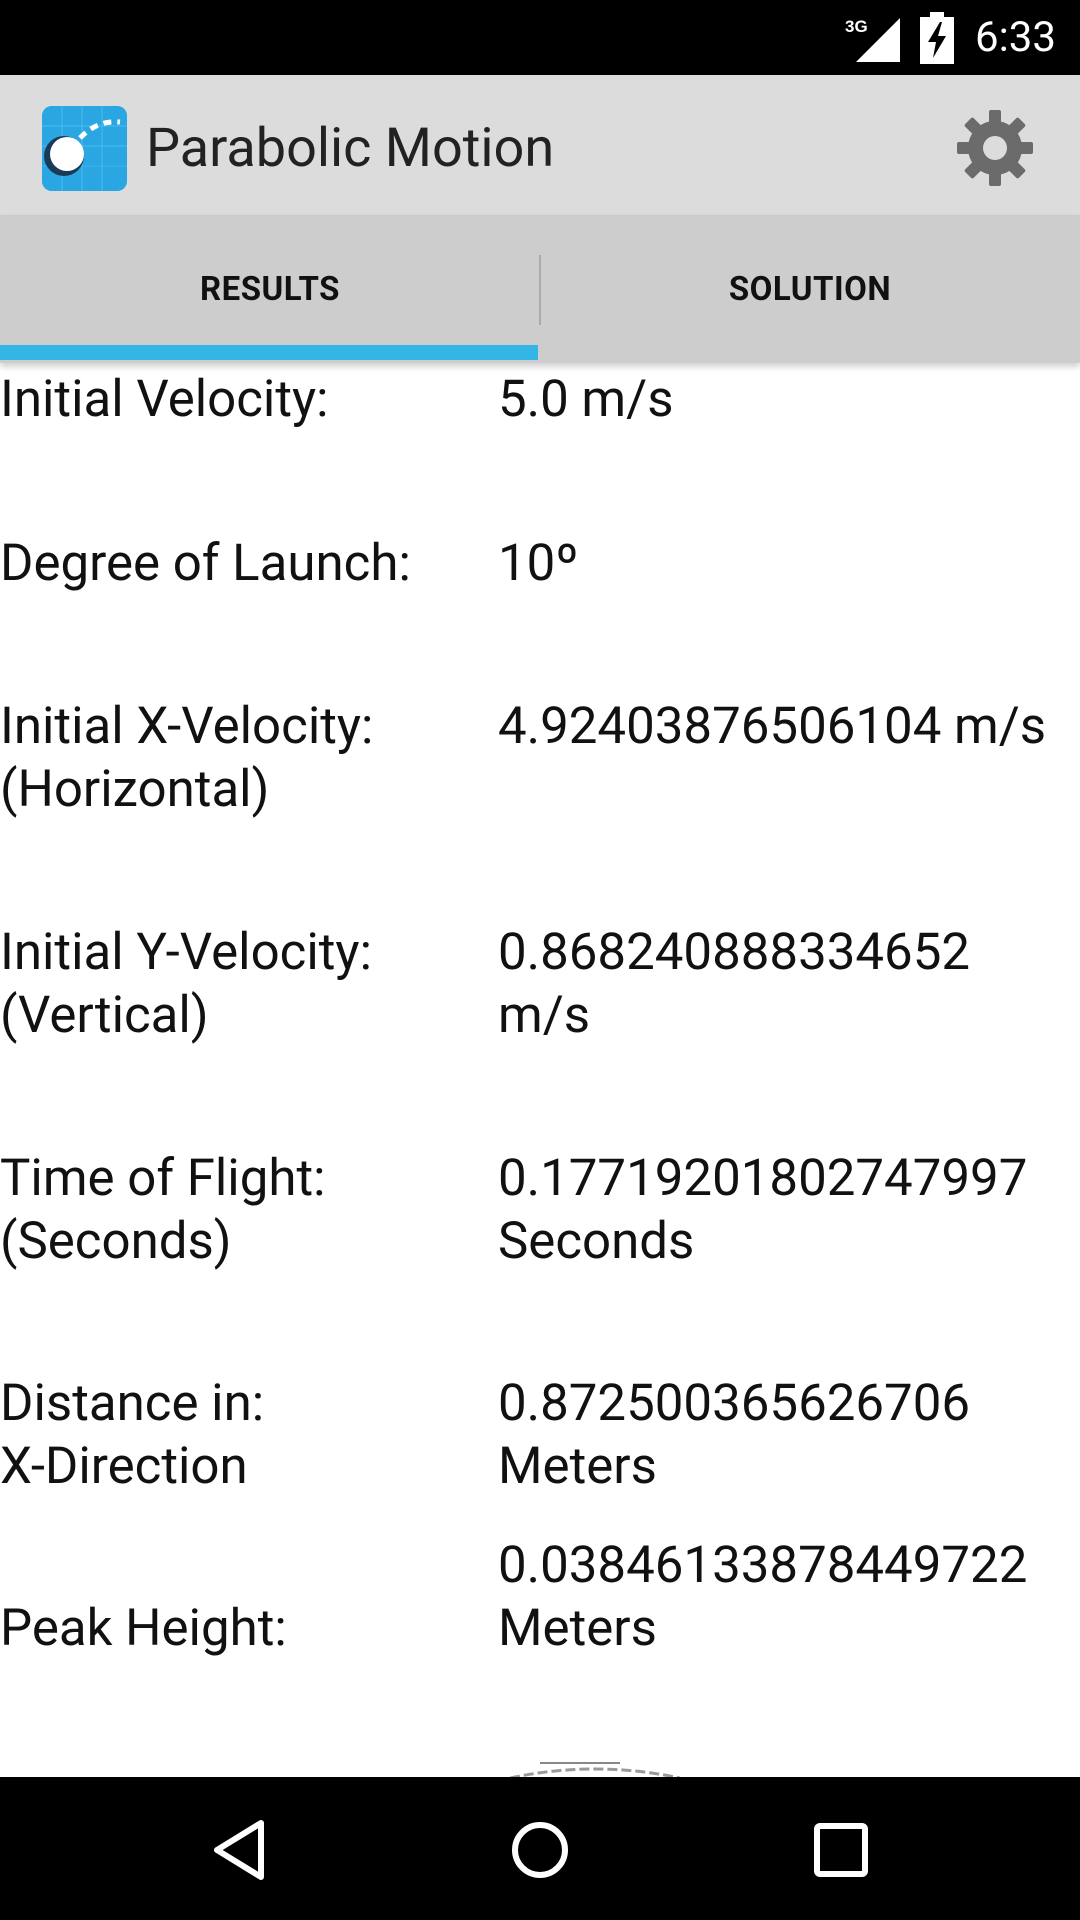 Image resolution: width=1080 pixels, height=1920 pixels. I want to click on result-label: Initial Velocity:, so click(164, 399).